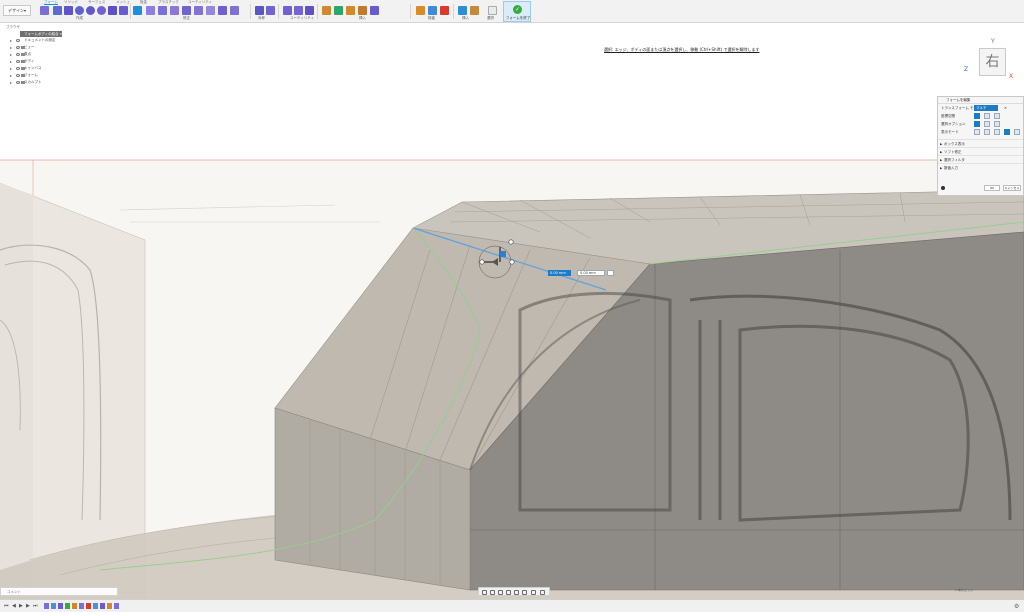  I want to click on tree-item-forms: ▸ フォーム, so click(35, 75).